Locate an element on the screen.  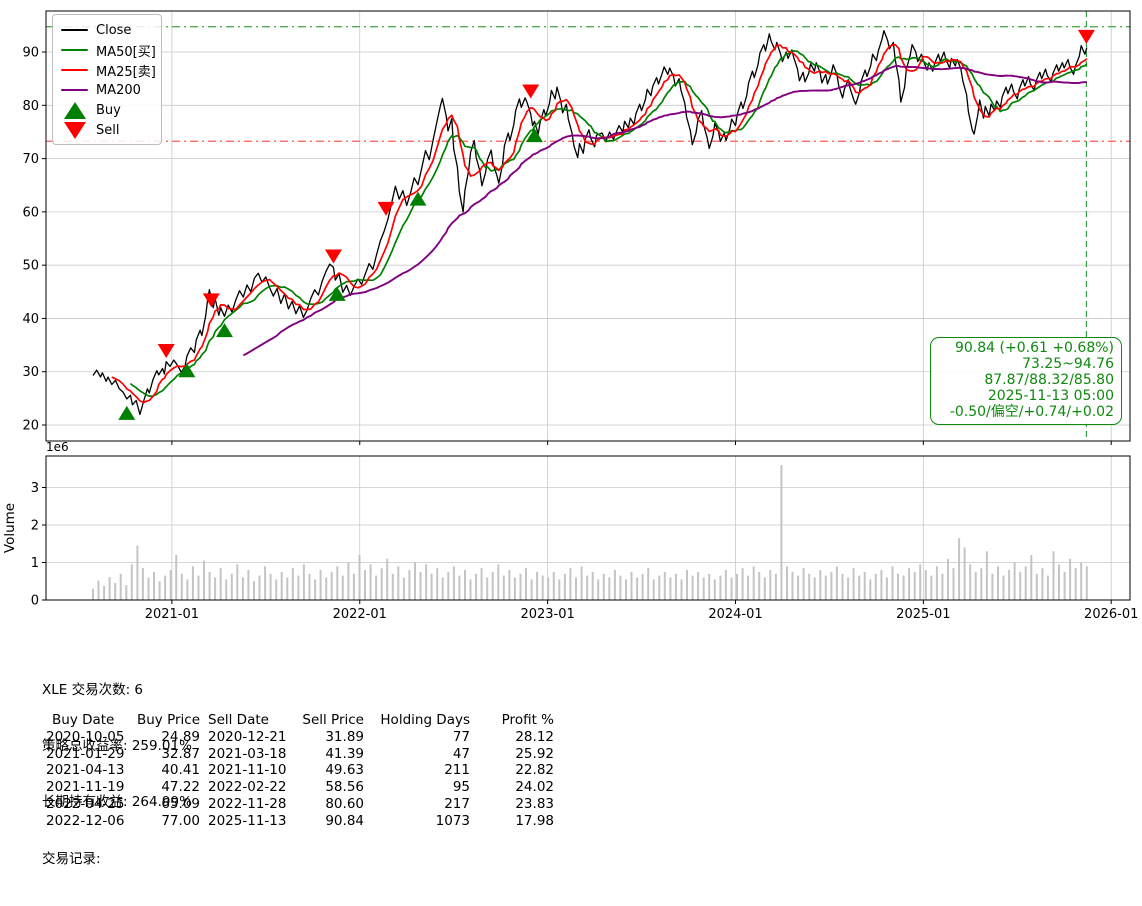
trade-cell: 2022-11-28 is located at coordinates (247, 803).